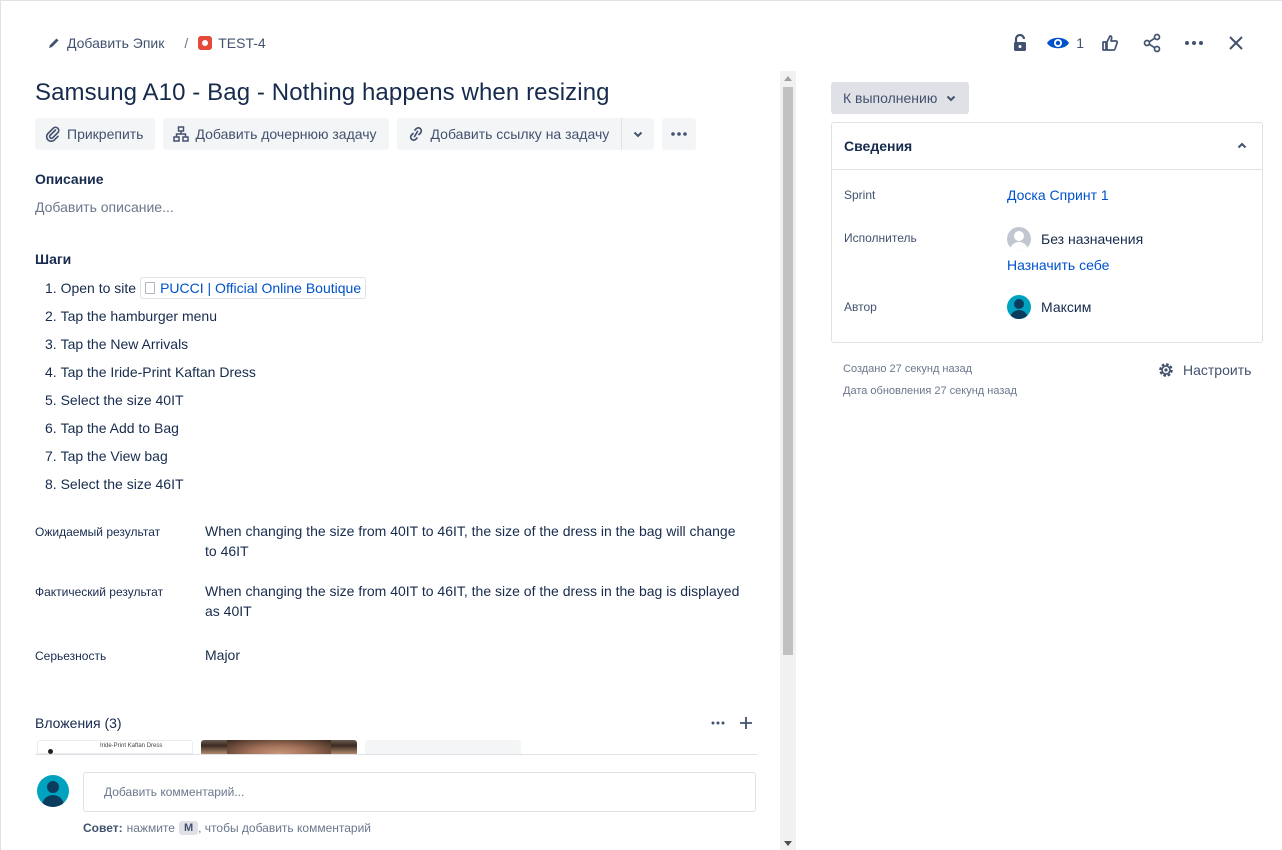 This screenshot has height=850, width=1282. I want to click on step-text: Tap the View bag, so click(114, 456).